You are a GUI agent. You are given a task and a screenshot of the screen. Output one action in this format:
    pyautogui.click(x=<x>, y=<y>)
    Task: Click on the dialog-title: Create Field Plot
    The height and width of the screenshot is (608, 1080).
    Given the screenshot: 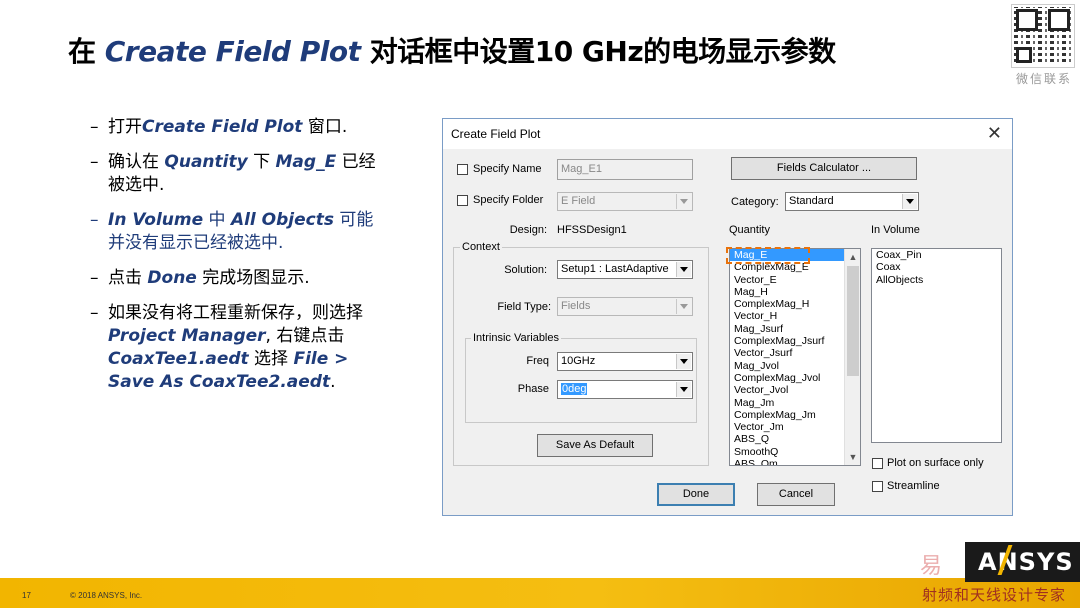 What is the action you would take?
    pyautogui.click(x=496, y=134)
    